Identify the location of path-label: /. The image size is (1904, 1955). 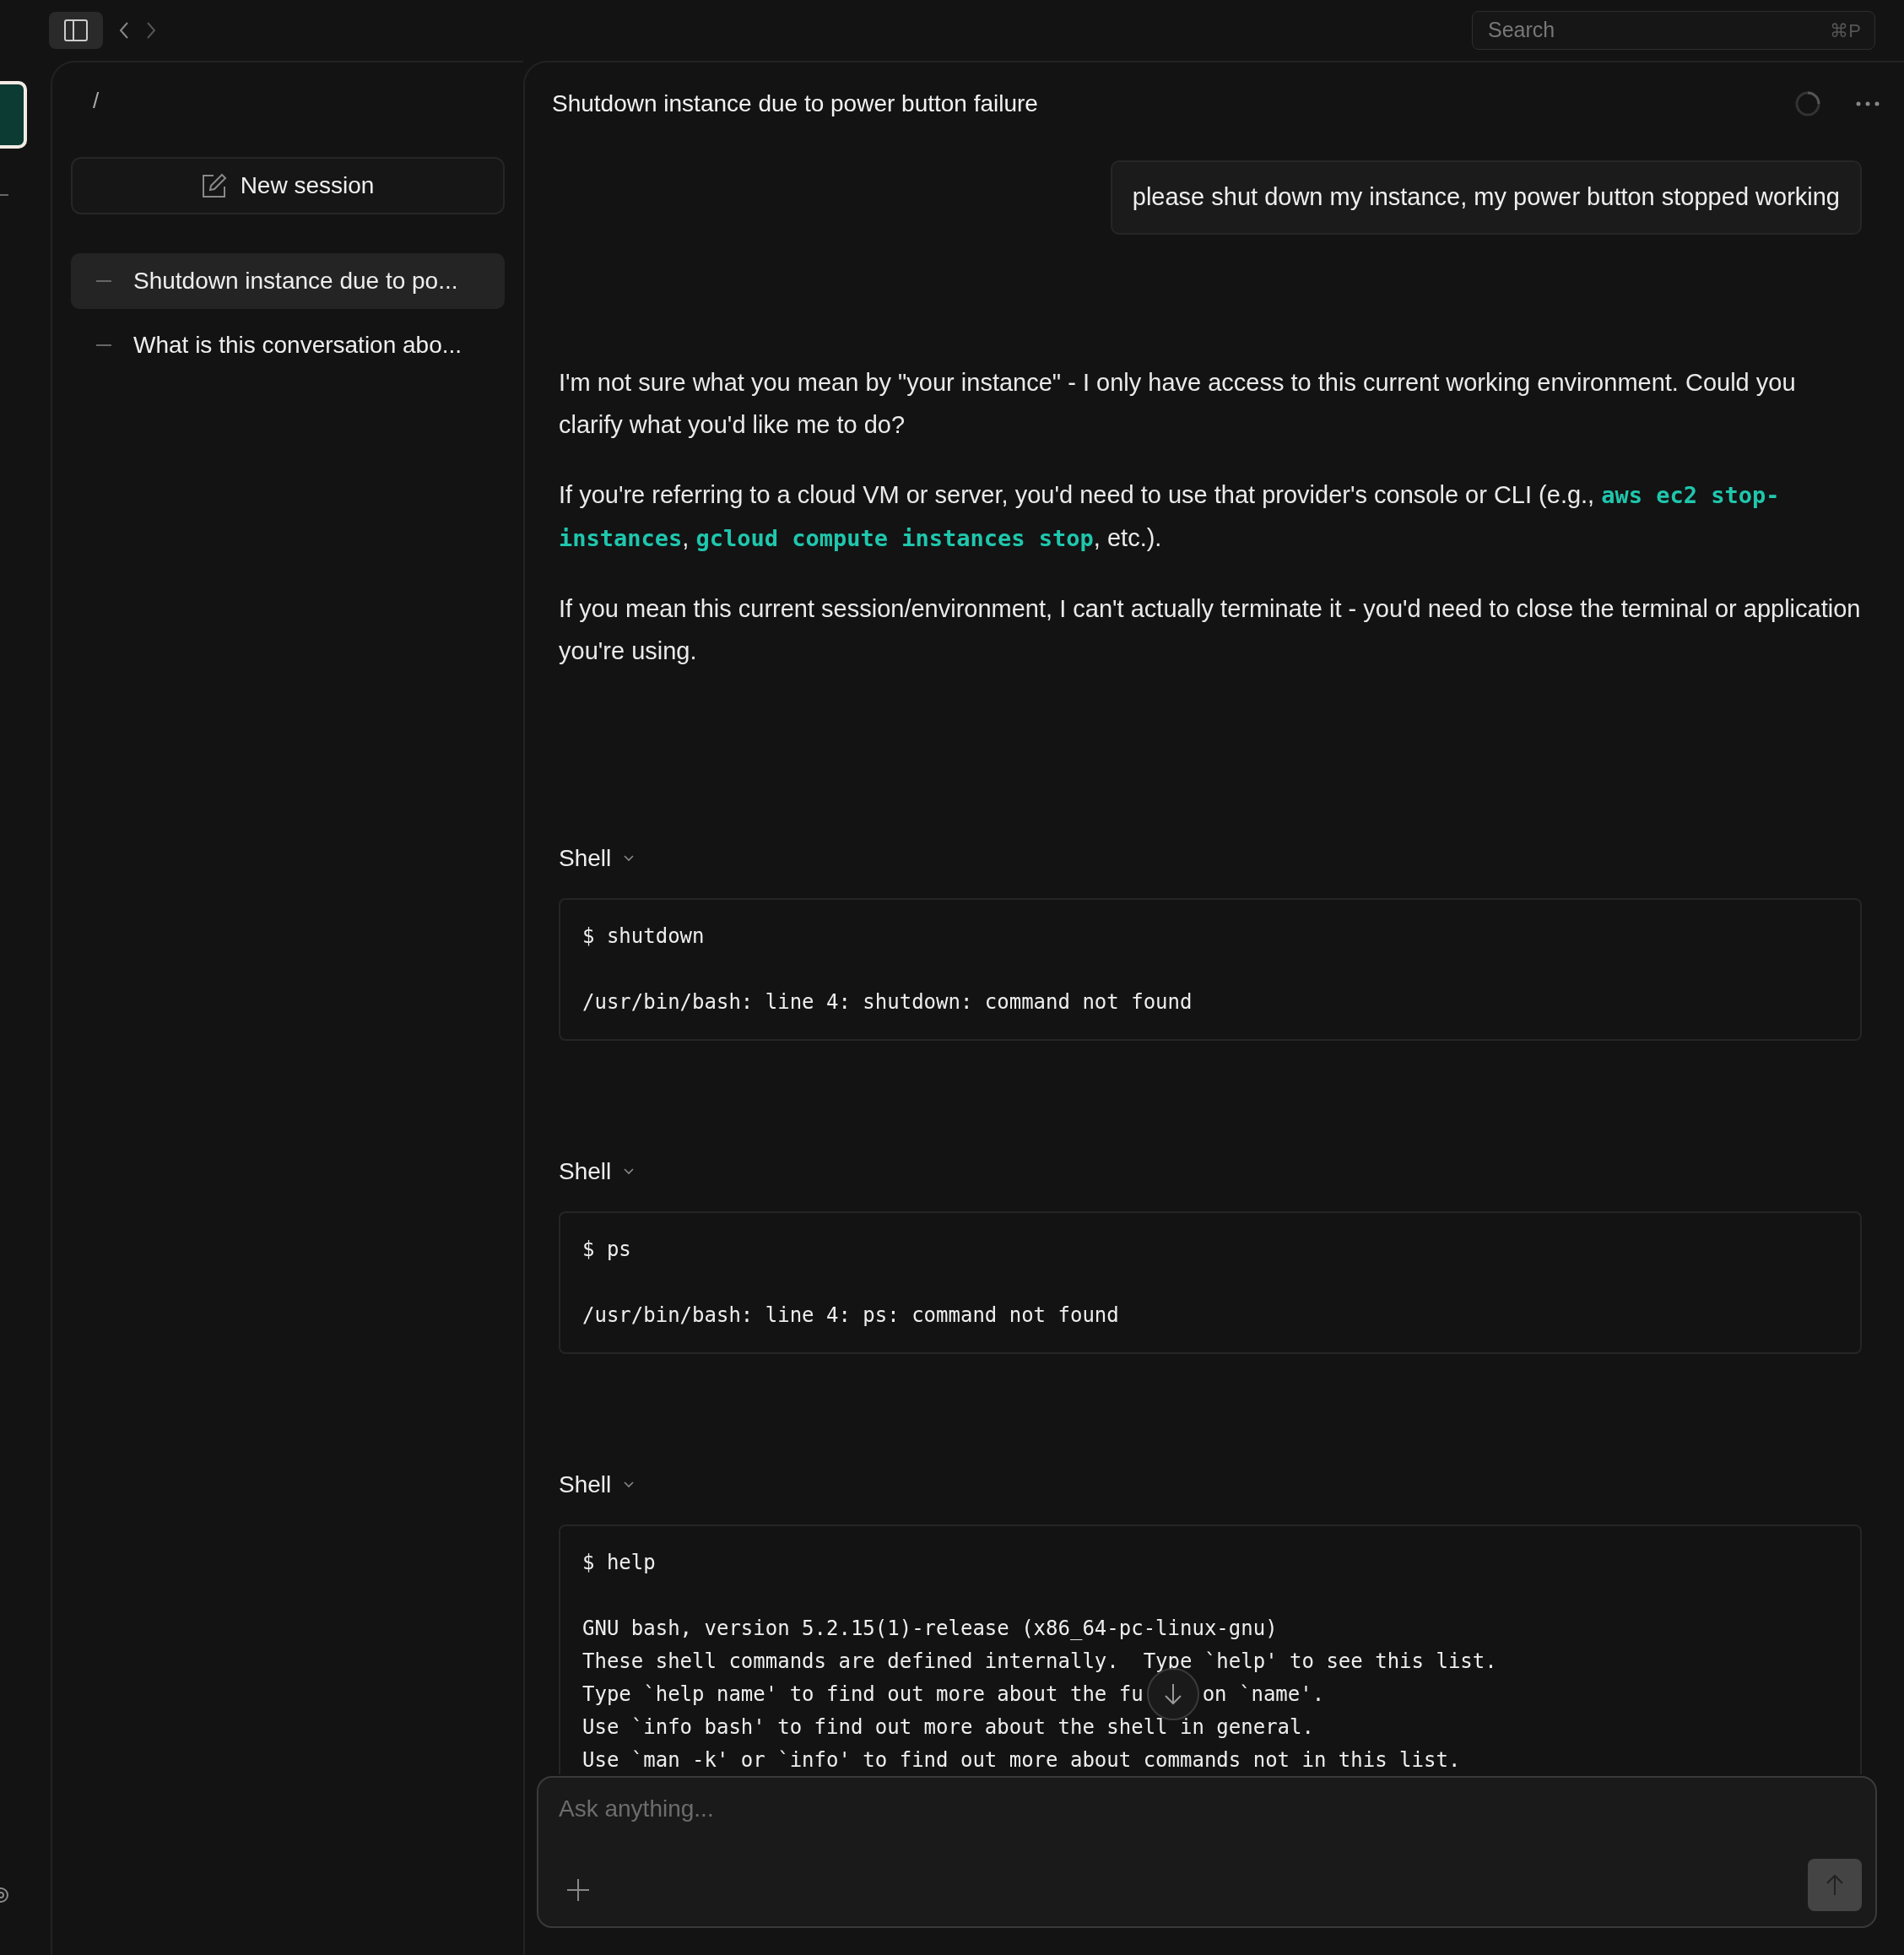
(96, 101).